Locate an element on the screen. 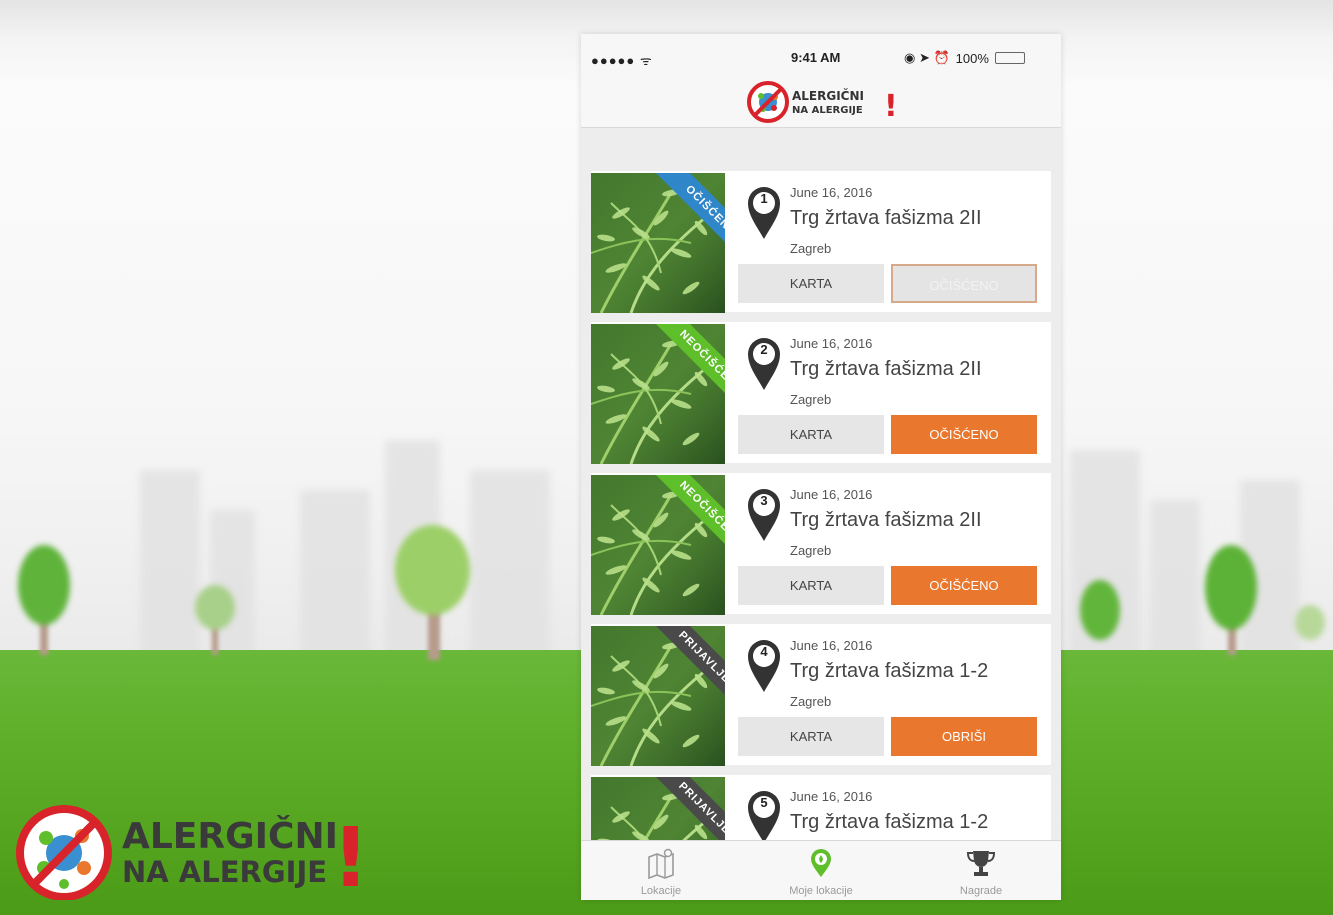 The image size is (1333, 915). tab-moje-lokacije: Moje lokacije is located at coordinates (821, 870).